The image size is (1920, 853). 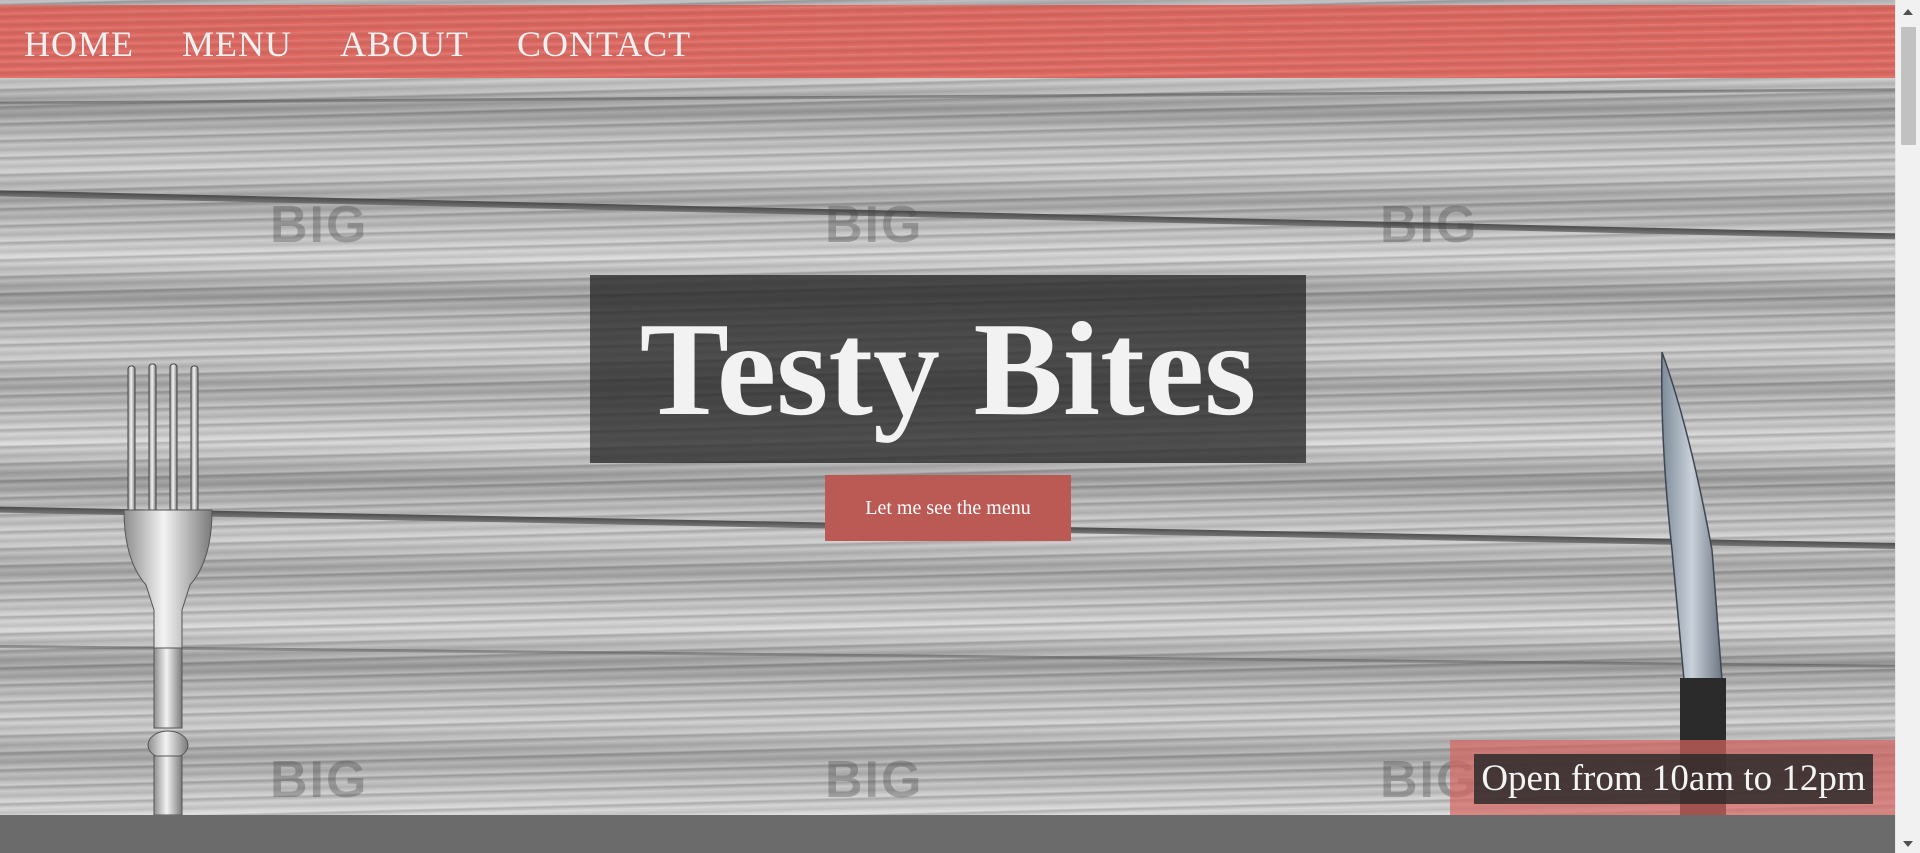 What do you see at coordinates (404, 44) in the screenshot?
I see `nav-about-link: ABOUT` at bounding box center [404, 44].